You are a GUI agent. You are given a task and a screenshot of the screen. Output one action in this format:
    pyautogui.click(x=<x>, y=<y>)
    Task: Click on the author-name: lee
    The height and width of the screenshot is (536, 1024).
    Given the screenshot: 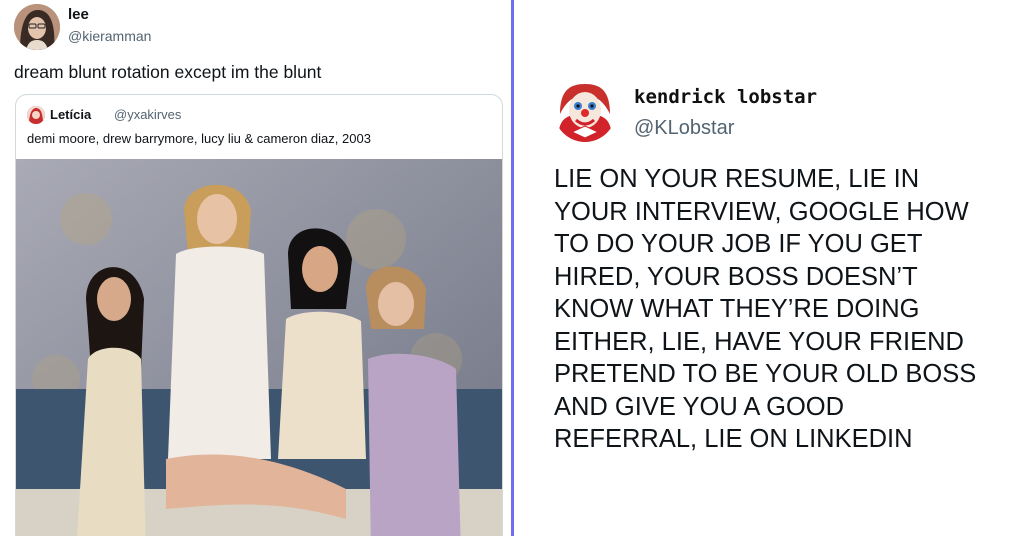 What is the action you would take?
    pyautogui.click(x=78, y=14)
    